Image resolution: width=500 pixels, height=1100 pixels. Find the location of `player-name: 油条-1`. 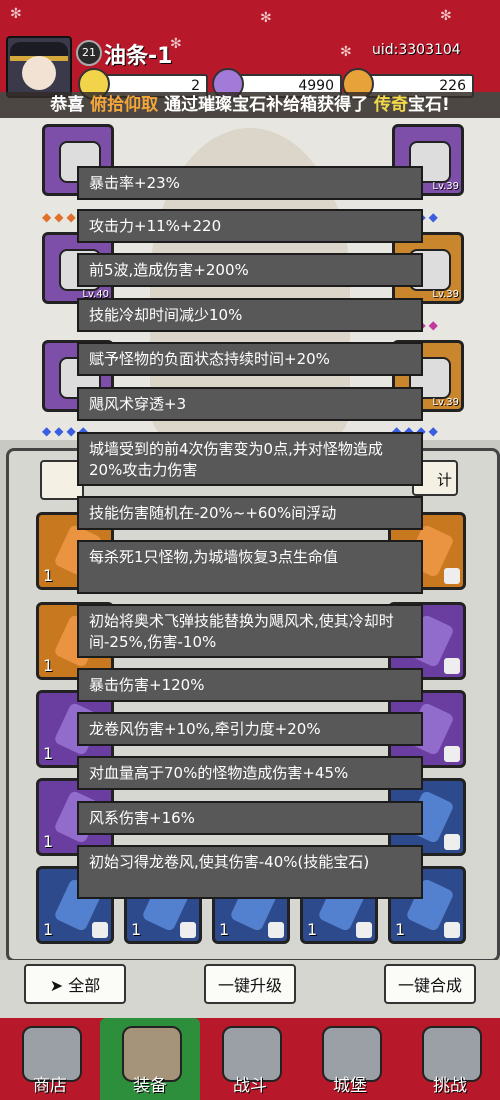

player-name: 油条-1 is located at coordinates (138, 56).